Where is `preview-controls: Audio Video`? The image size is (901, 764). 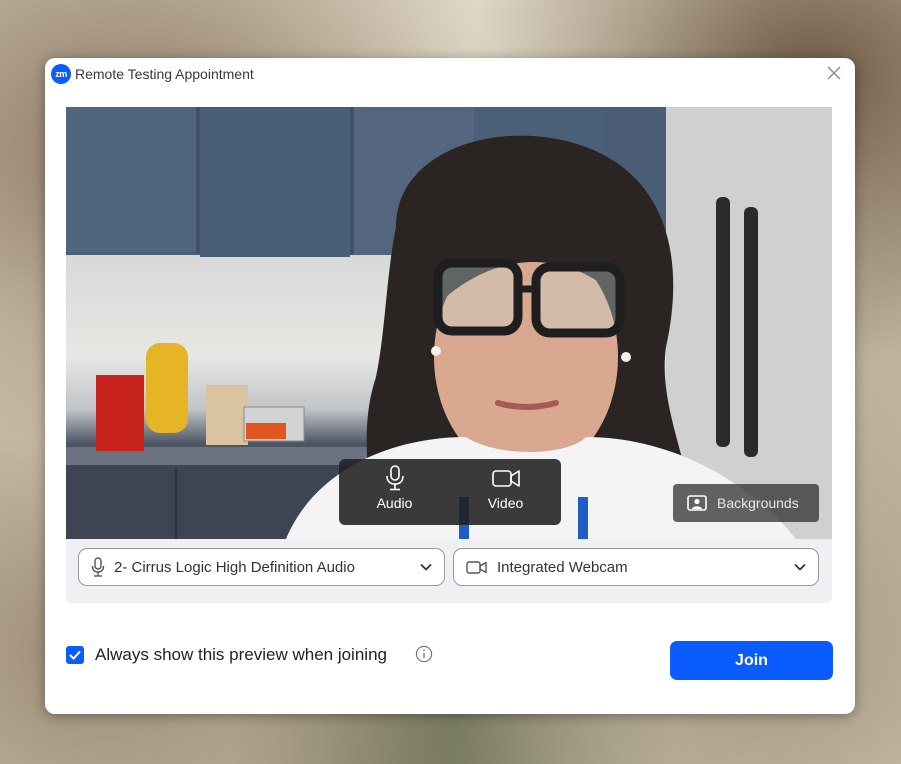
preview-controls: Audio Video is located at coordinates (450, 492).